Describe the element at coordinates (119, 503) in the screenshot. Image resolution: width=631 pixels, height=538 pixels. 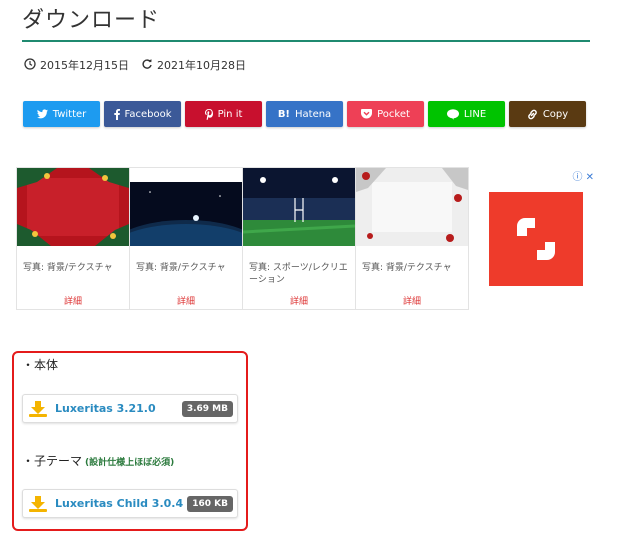
I see `download-child-name: Luxeritas Child 3.0.4` at that location.